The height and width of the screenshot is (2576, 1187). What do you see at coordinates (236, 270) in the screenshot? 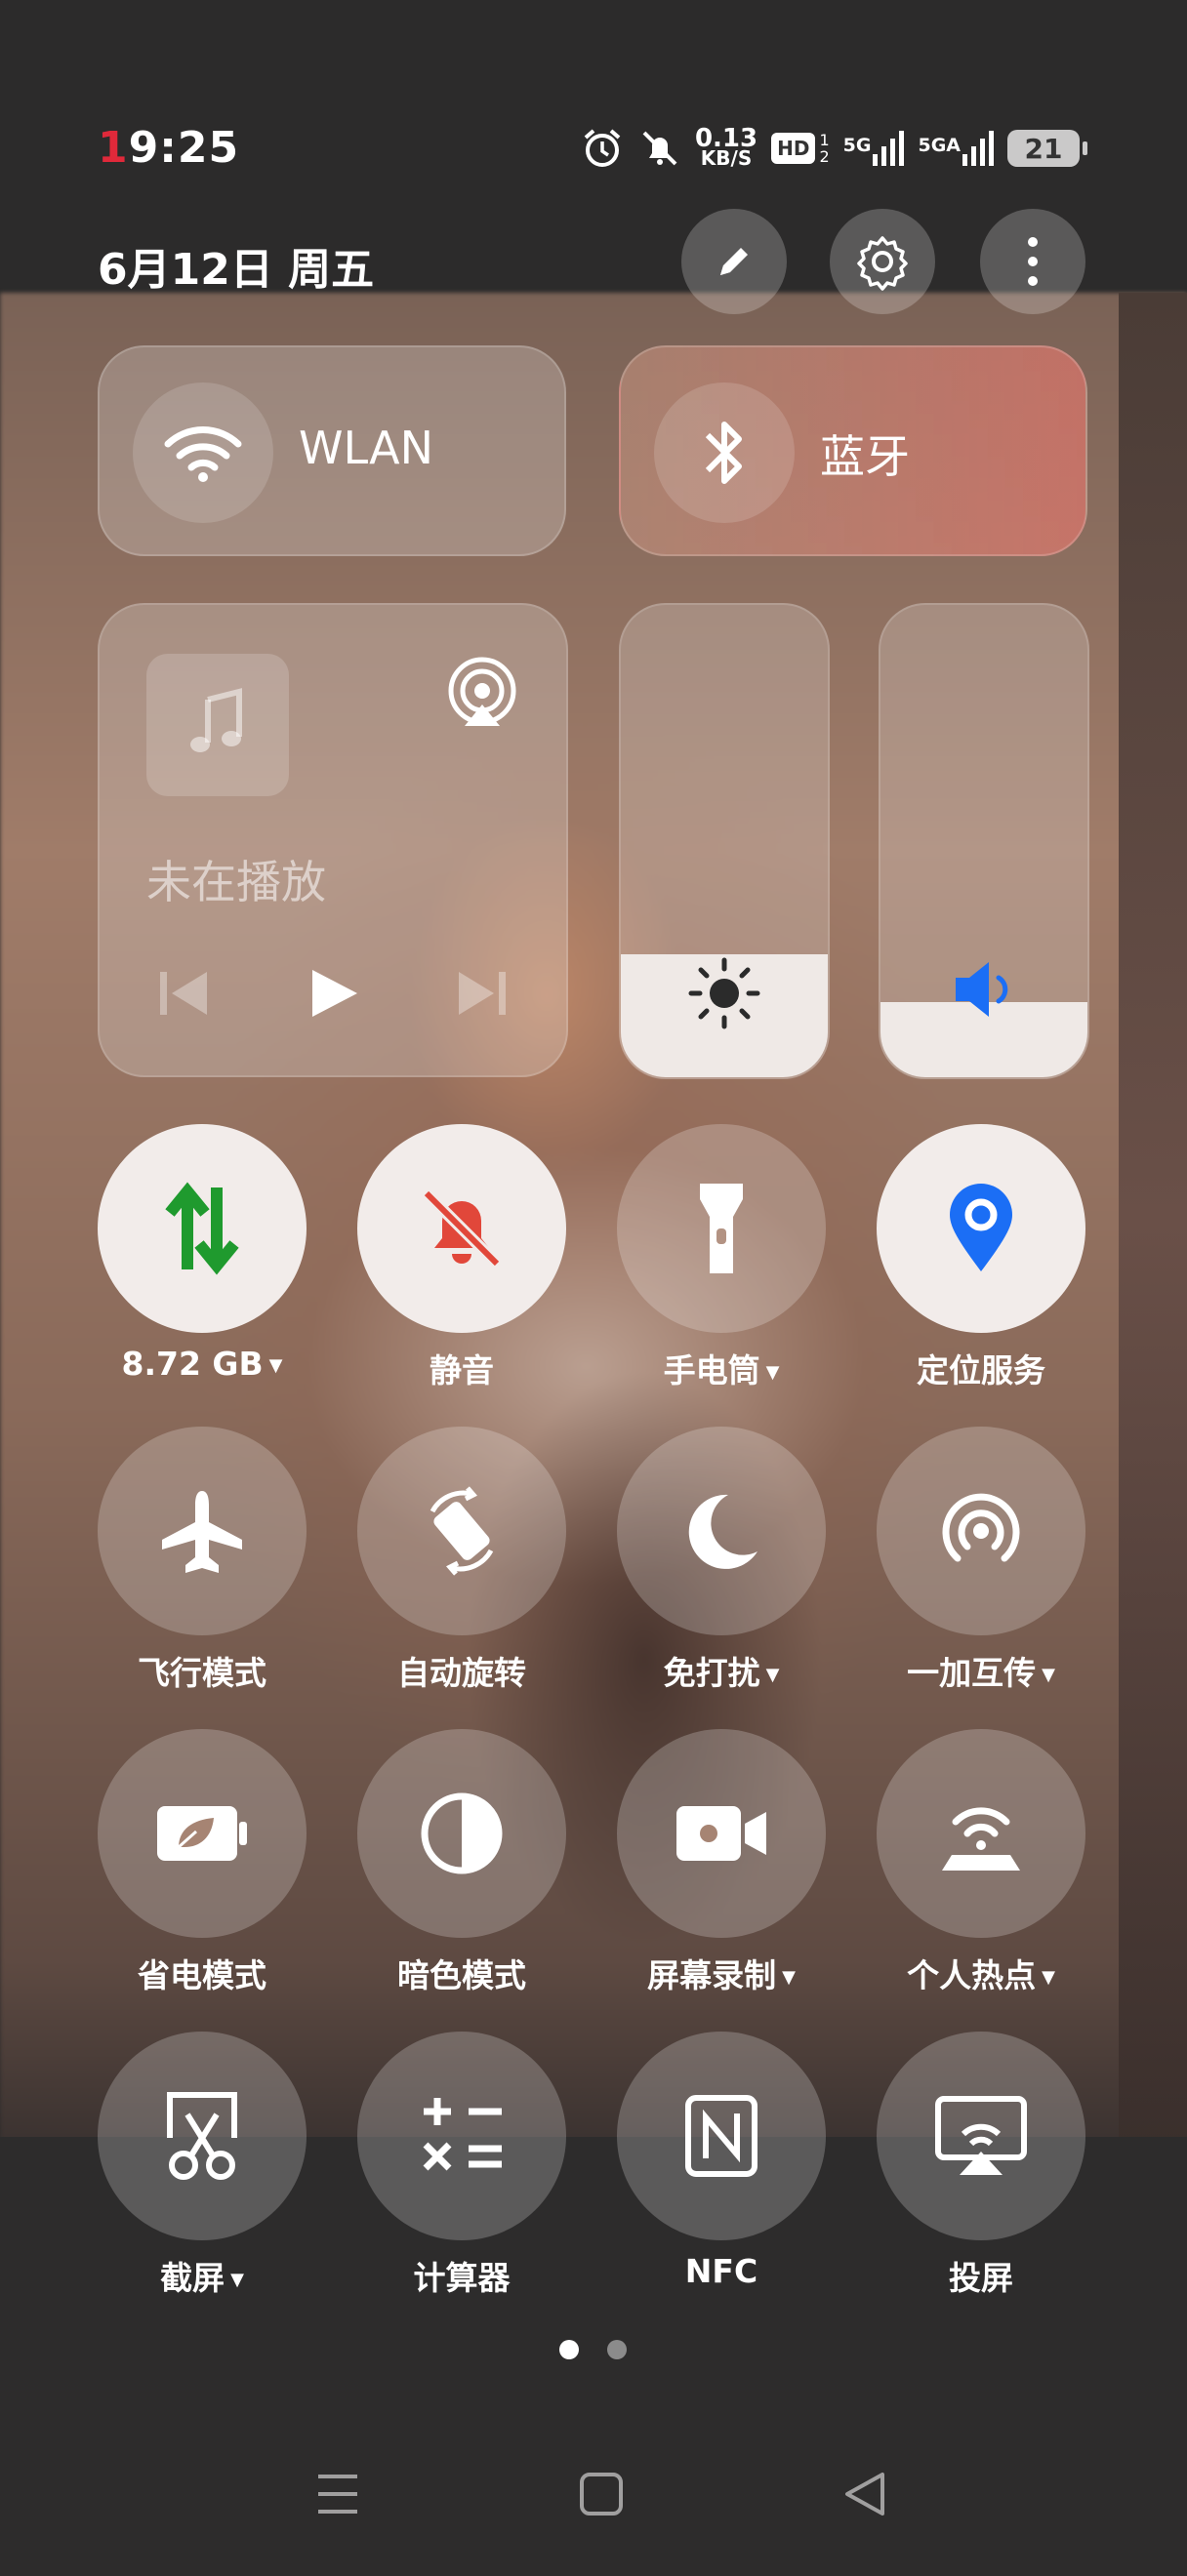
I see `date-label: 6月12日 周五` at bounding box center [236, 270].